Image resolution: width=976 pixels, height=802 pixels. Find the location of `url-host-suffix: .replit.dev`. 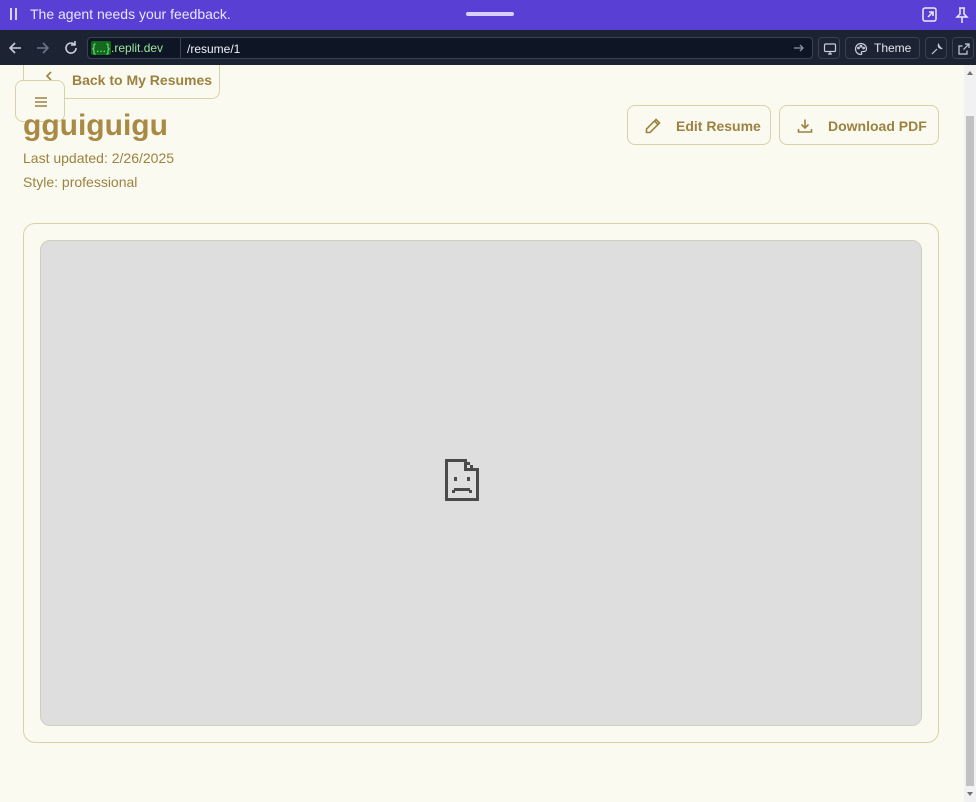

url-host-suffix: .replit.dev is located at coordinates (137, 48).